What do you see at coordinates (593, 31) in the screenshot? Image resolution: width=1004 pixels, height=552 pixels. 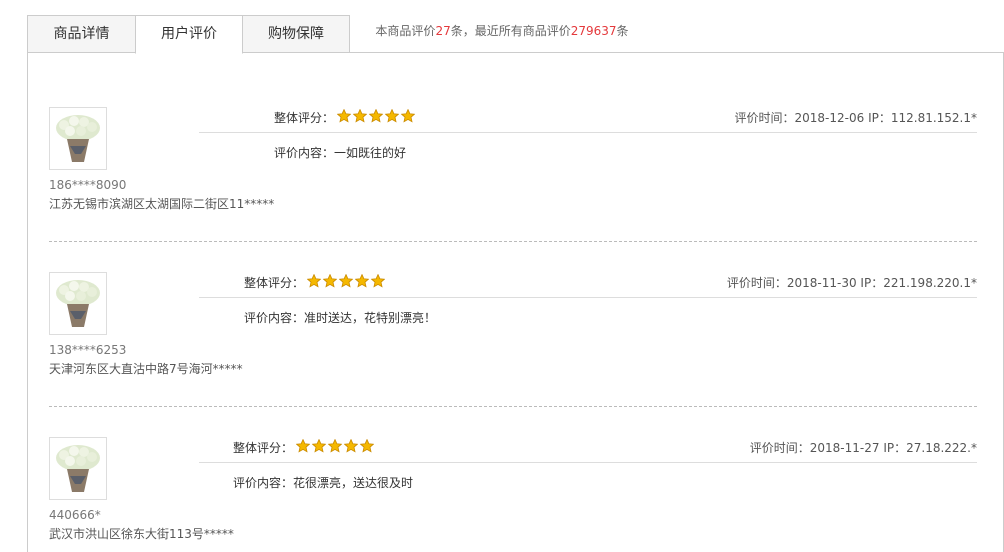 I see `total-review-count: 279637` at bounding box center [593, 31].